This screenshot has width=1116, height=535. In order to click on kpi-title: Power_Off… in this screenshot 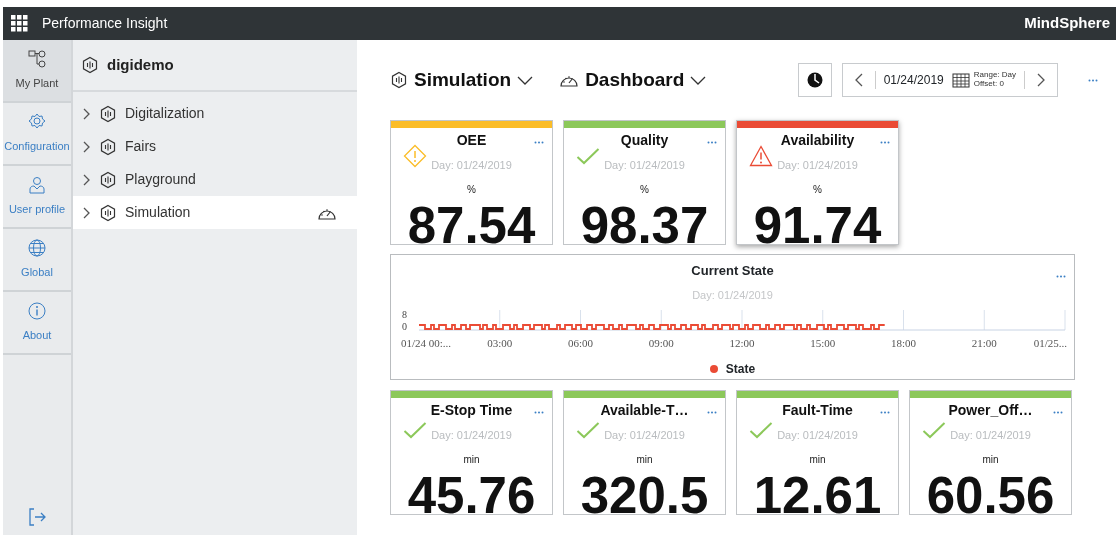, I will do `click(990, 410)`.